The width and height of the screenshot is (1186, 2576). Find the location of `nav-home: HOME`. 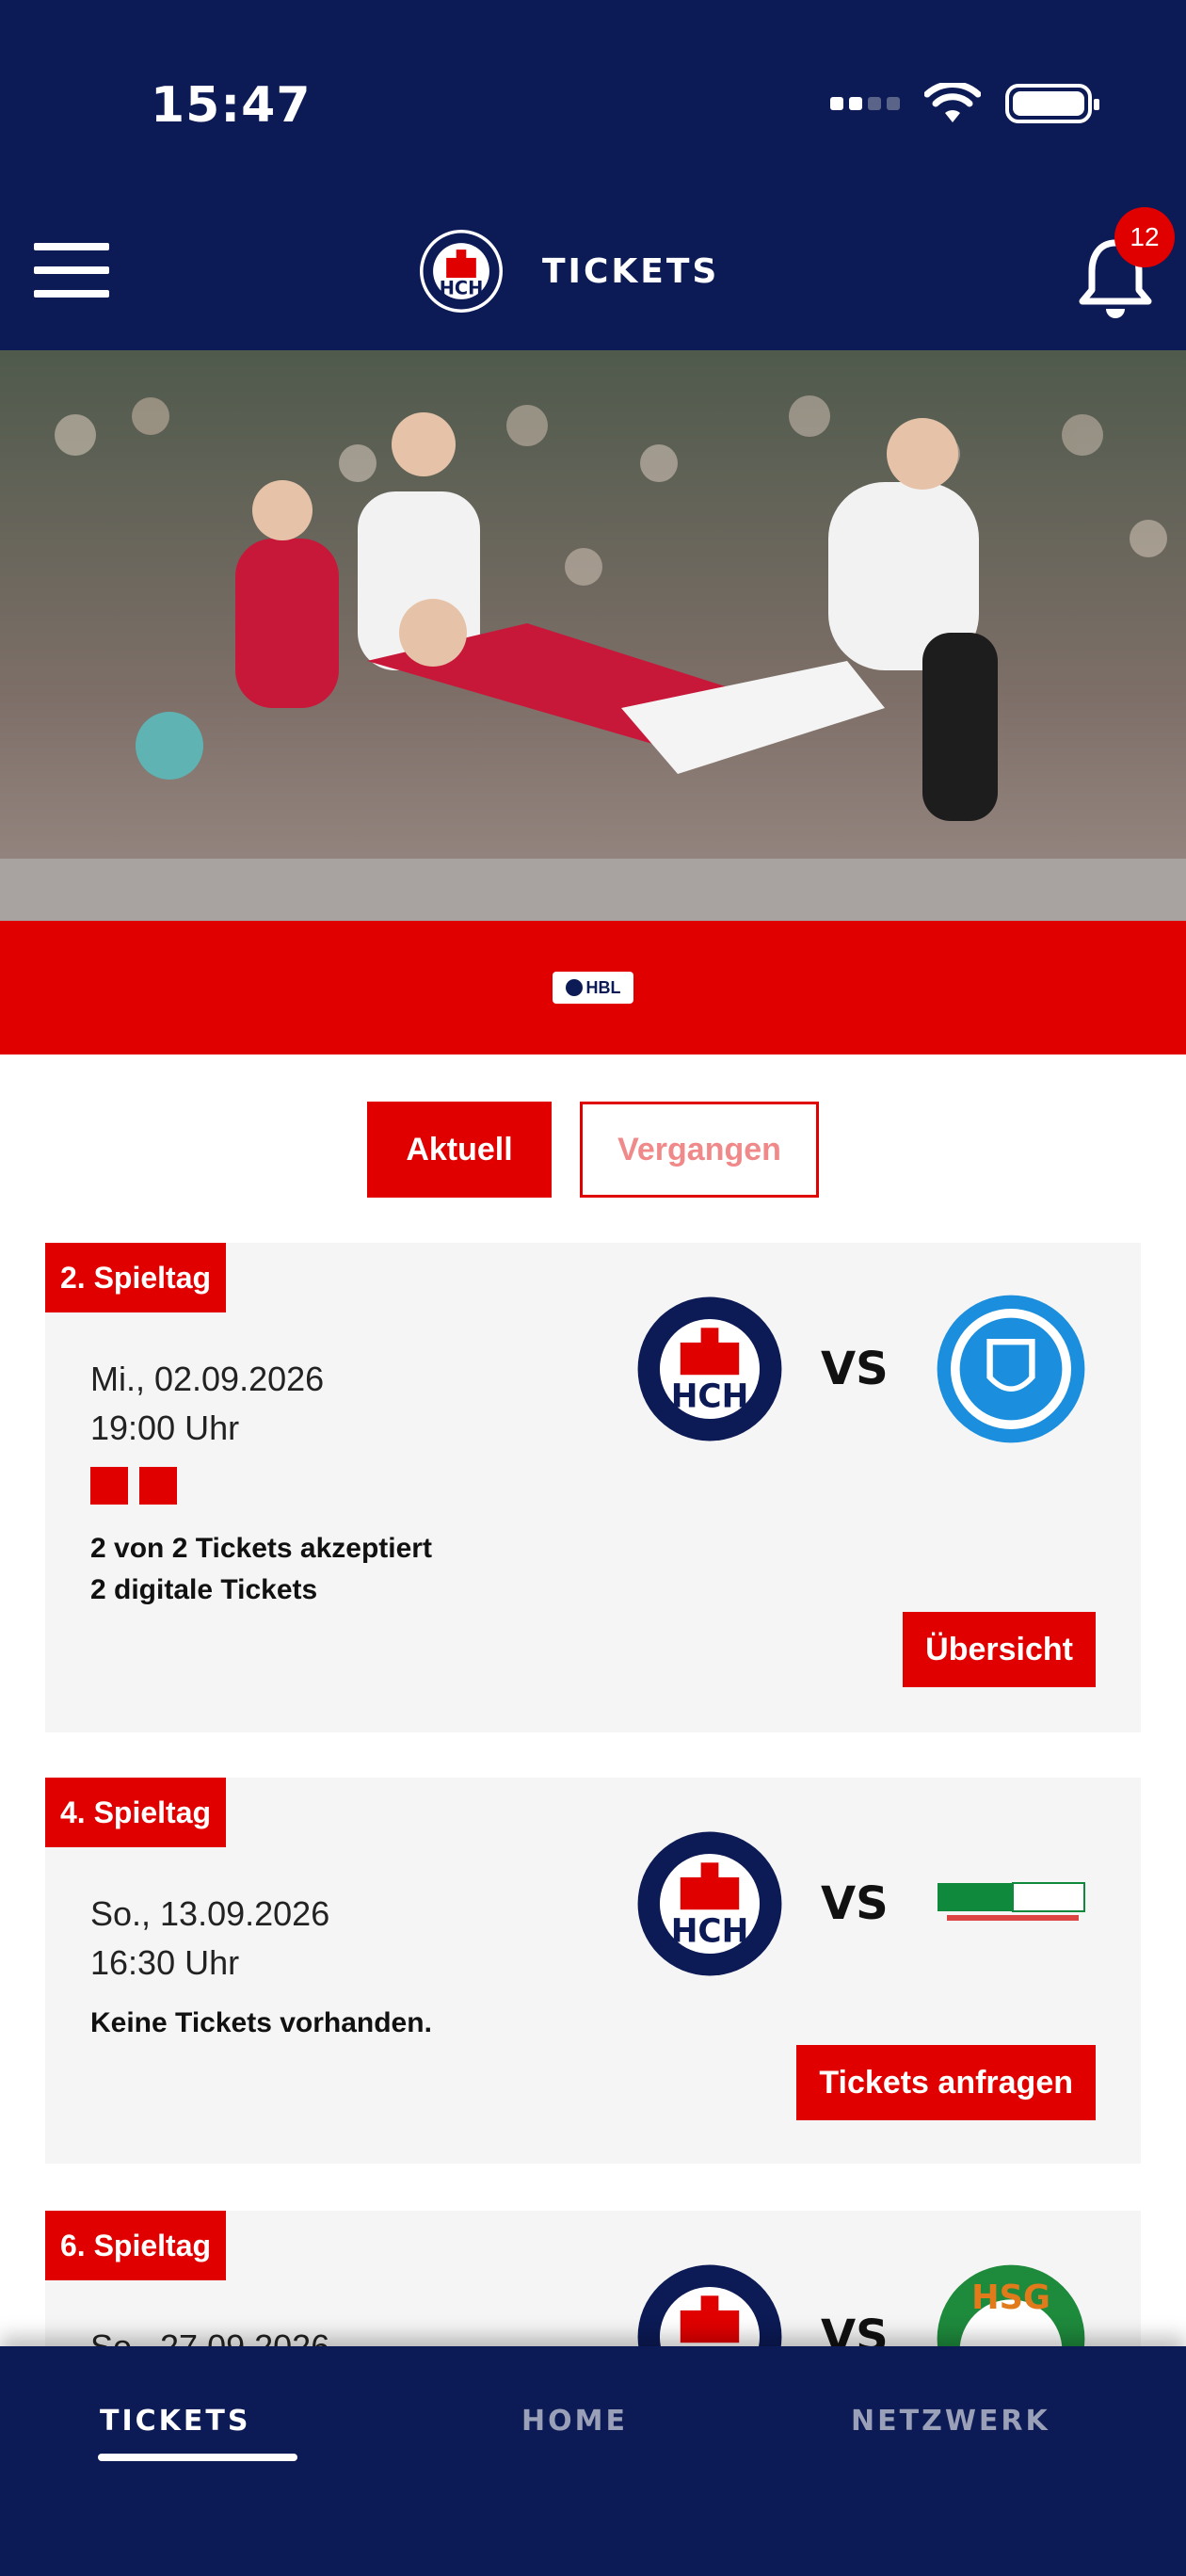

nav-home: HOME is located at coordinates (574, 2421).